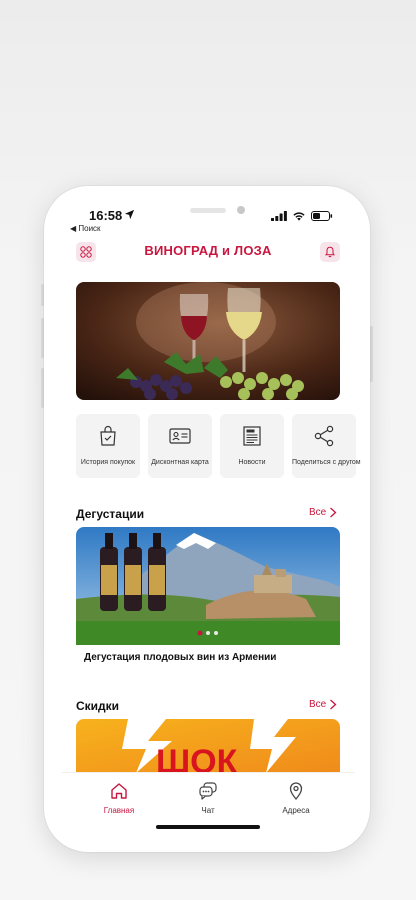  I want to click on grid-icon, so click(86, 252).